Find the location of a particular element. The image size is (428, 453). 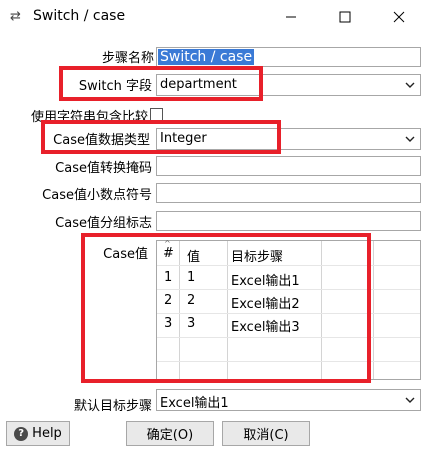

cancel-button-label: 取消(C) is located at coordinates (266, 435).